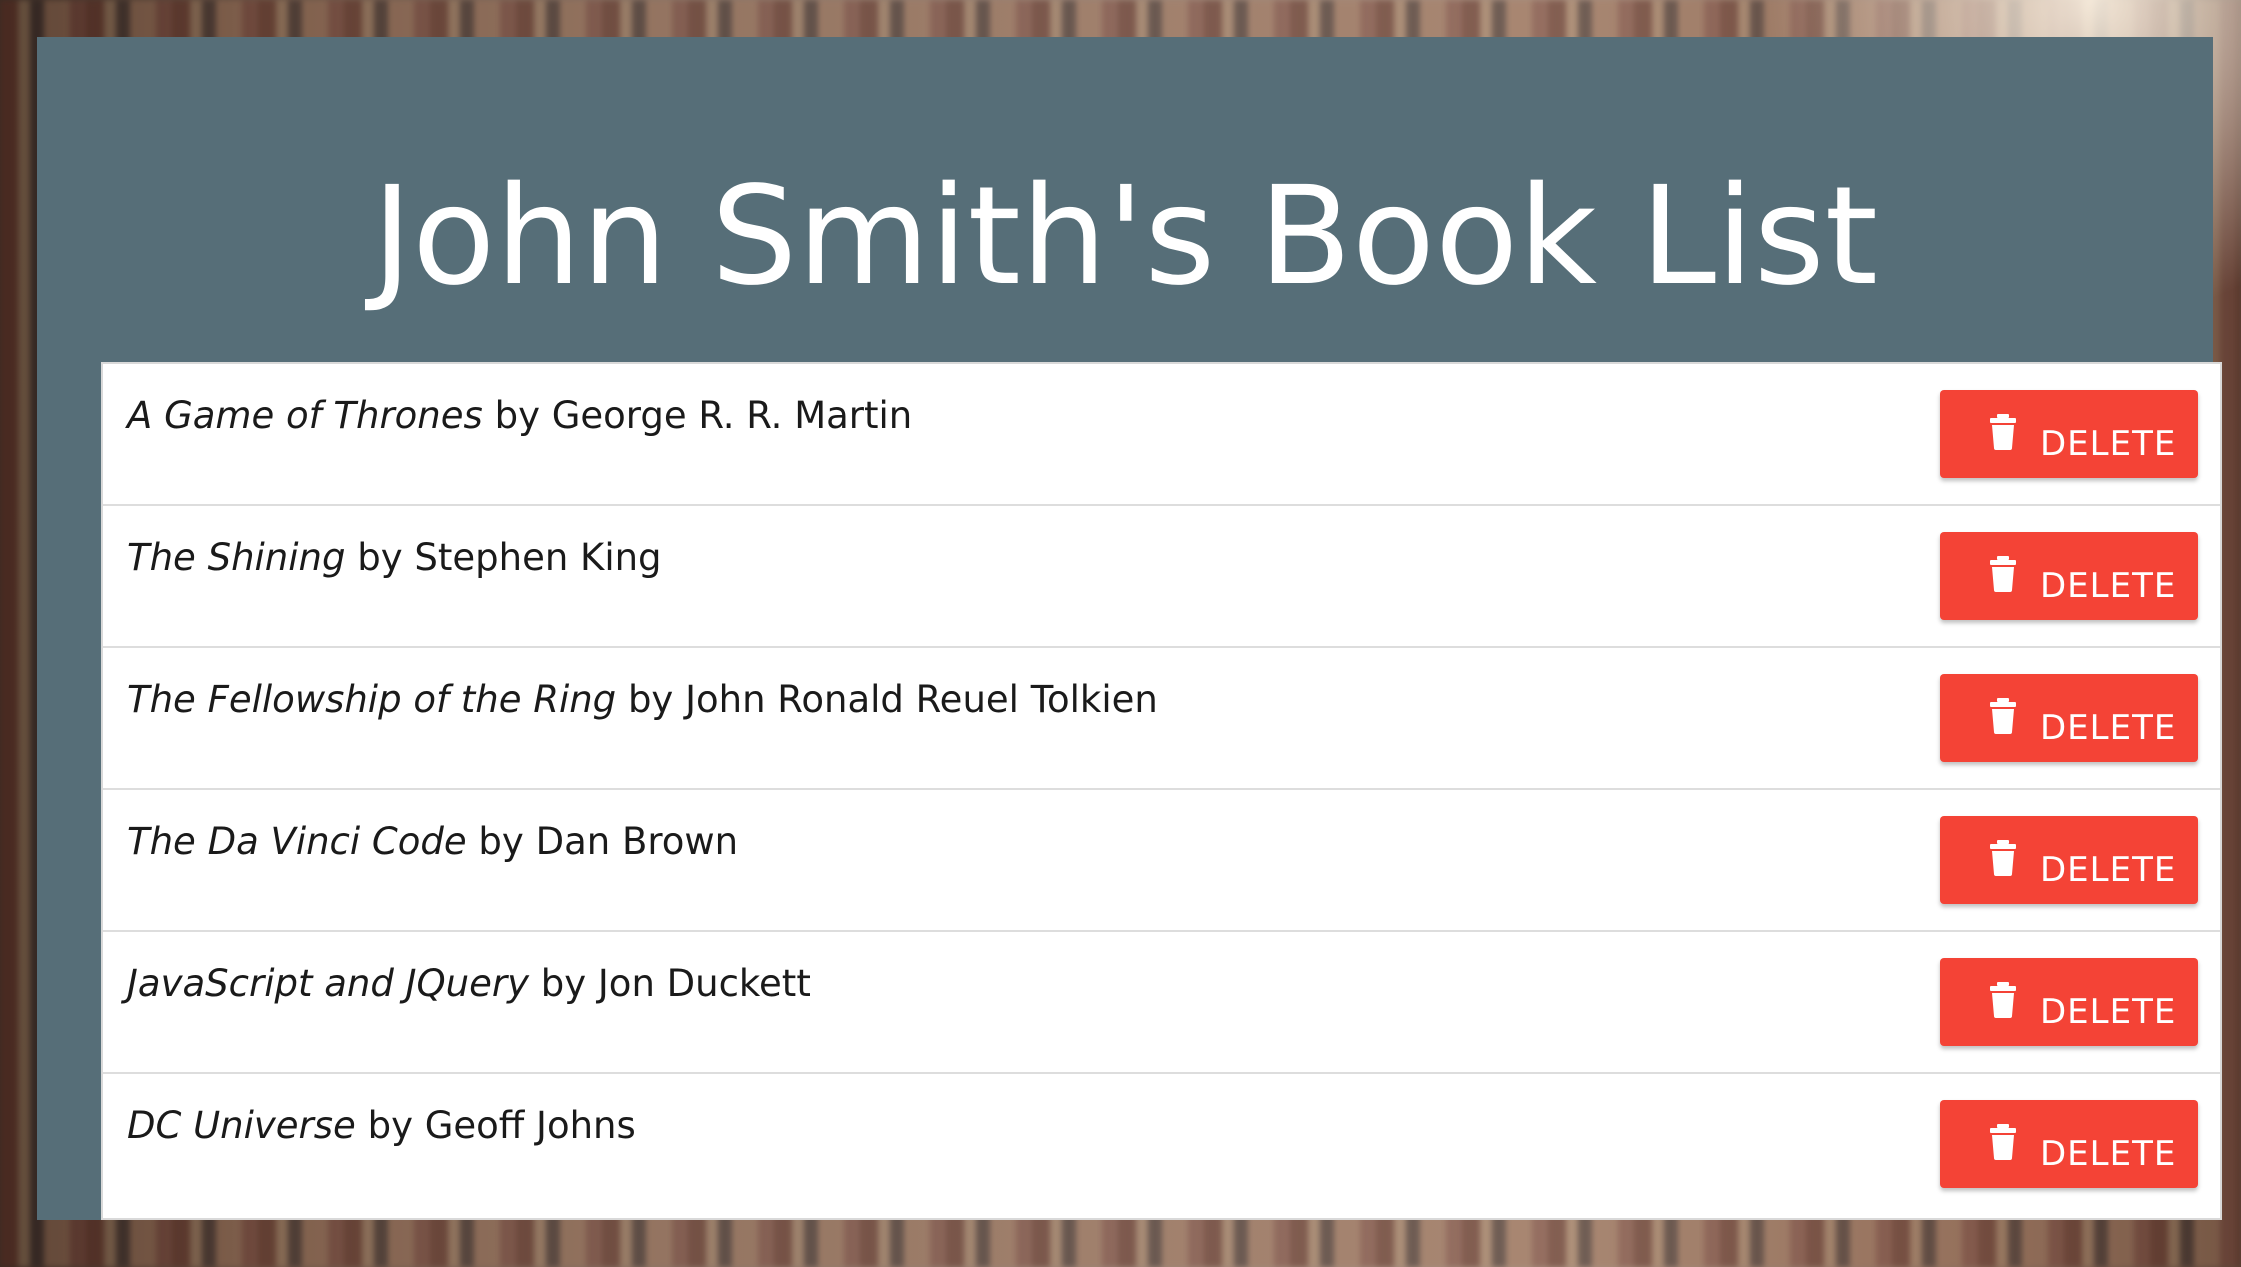  I want to click on book-entry: JavaScript and JQuery by Jon Duckett, so click(469, 983).